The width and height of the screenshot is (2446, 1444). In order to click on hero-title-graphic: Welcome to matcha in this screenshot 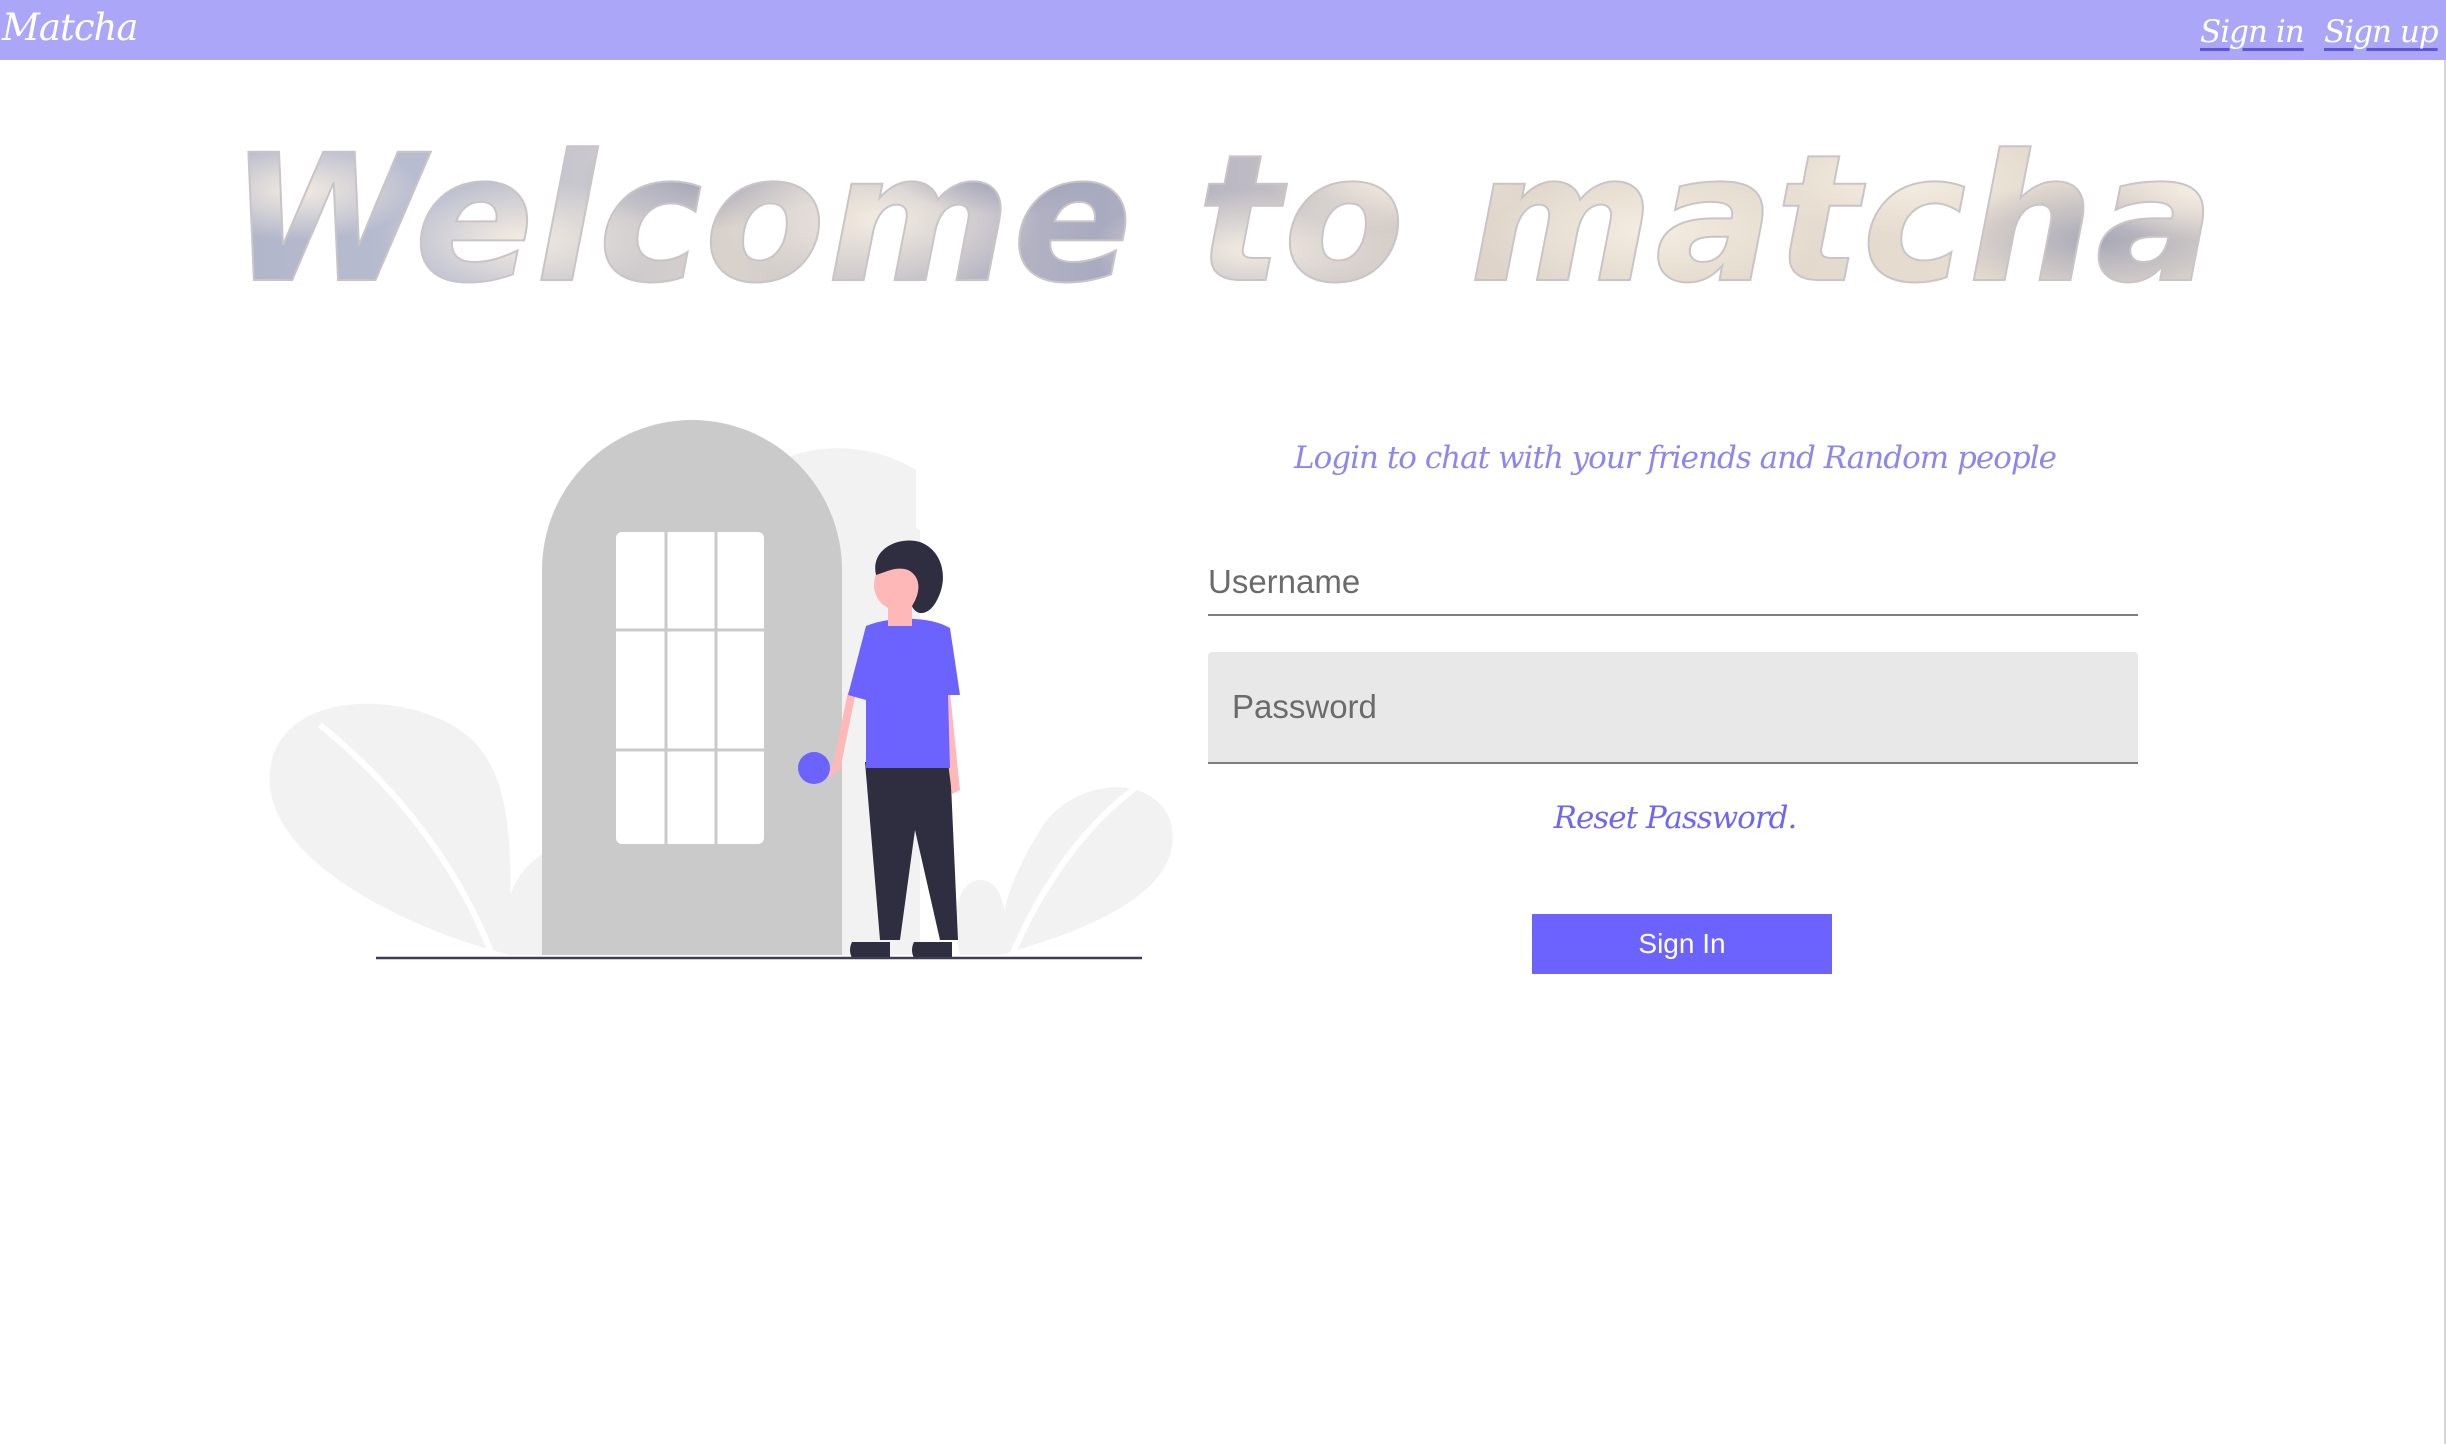, I will do `click(1223, 210)`.